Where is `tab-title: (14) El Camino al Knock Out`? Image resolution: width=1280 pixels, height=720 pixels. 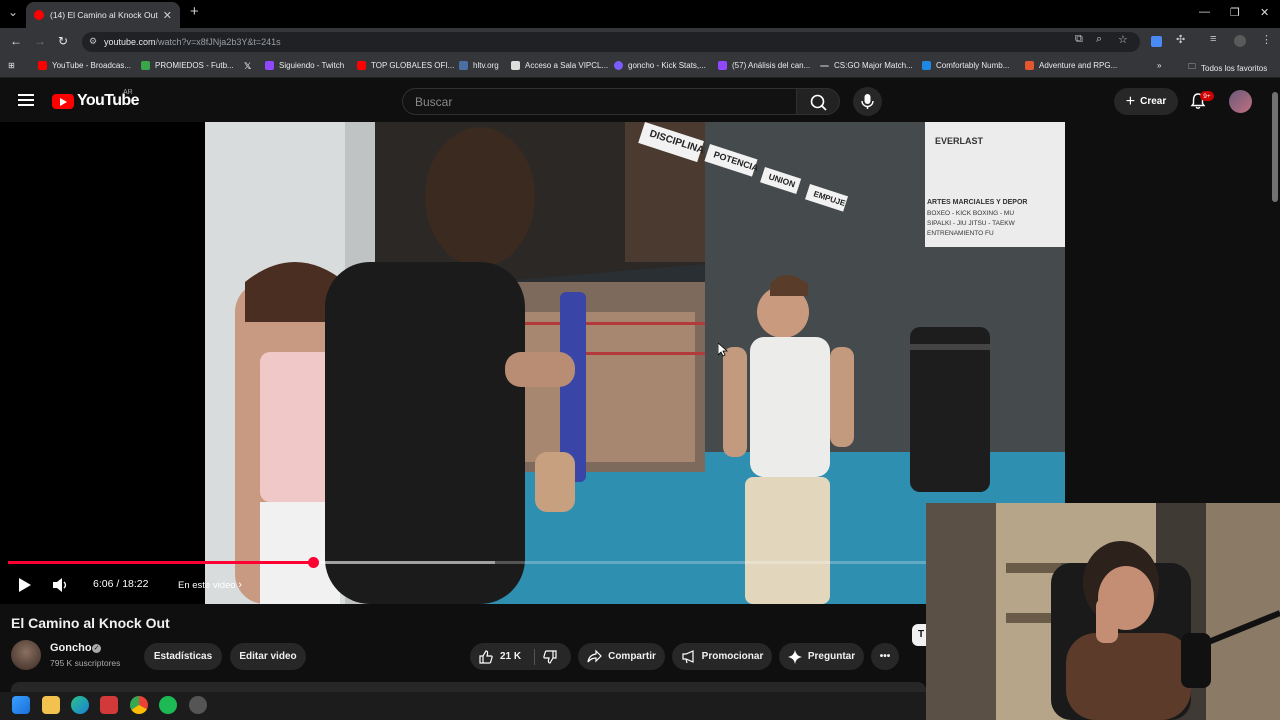
tab-title: (14) El Camino al Knock Out is located at coordinates (104, 15).